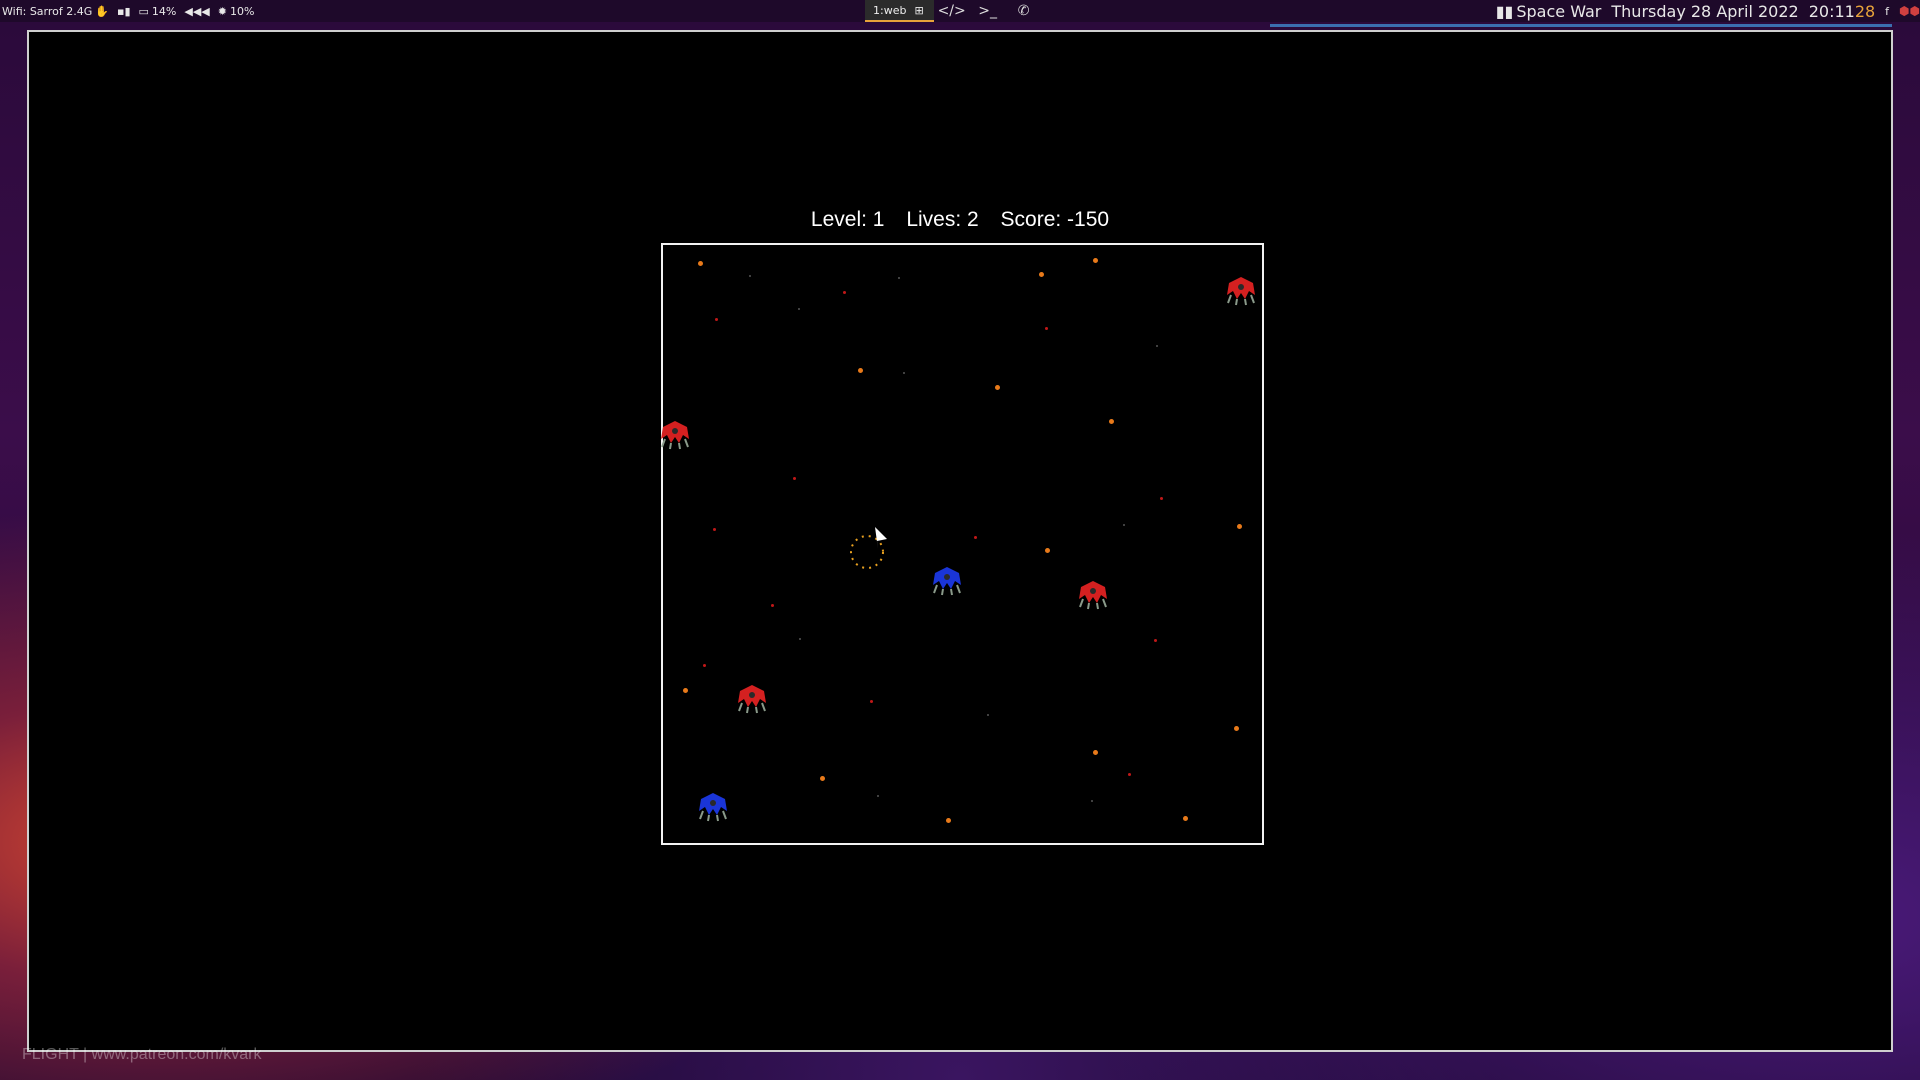 The height and width of the screenshot is (1080, 1920). I want to click on workspace-switcher: 1:web ⊞ </> >_ ✆, so click(953, 11).